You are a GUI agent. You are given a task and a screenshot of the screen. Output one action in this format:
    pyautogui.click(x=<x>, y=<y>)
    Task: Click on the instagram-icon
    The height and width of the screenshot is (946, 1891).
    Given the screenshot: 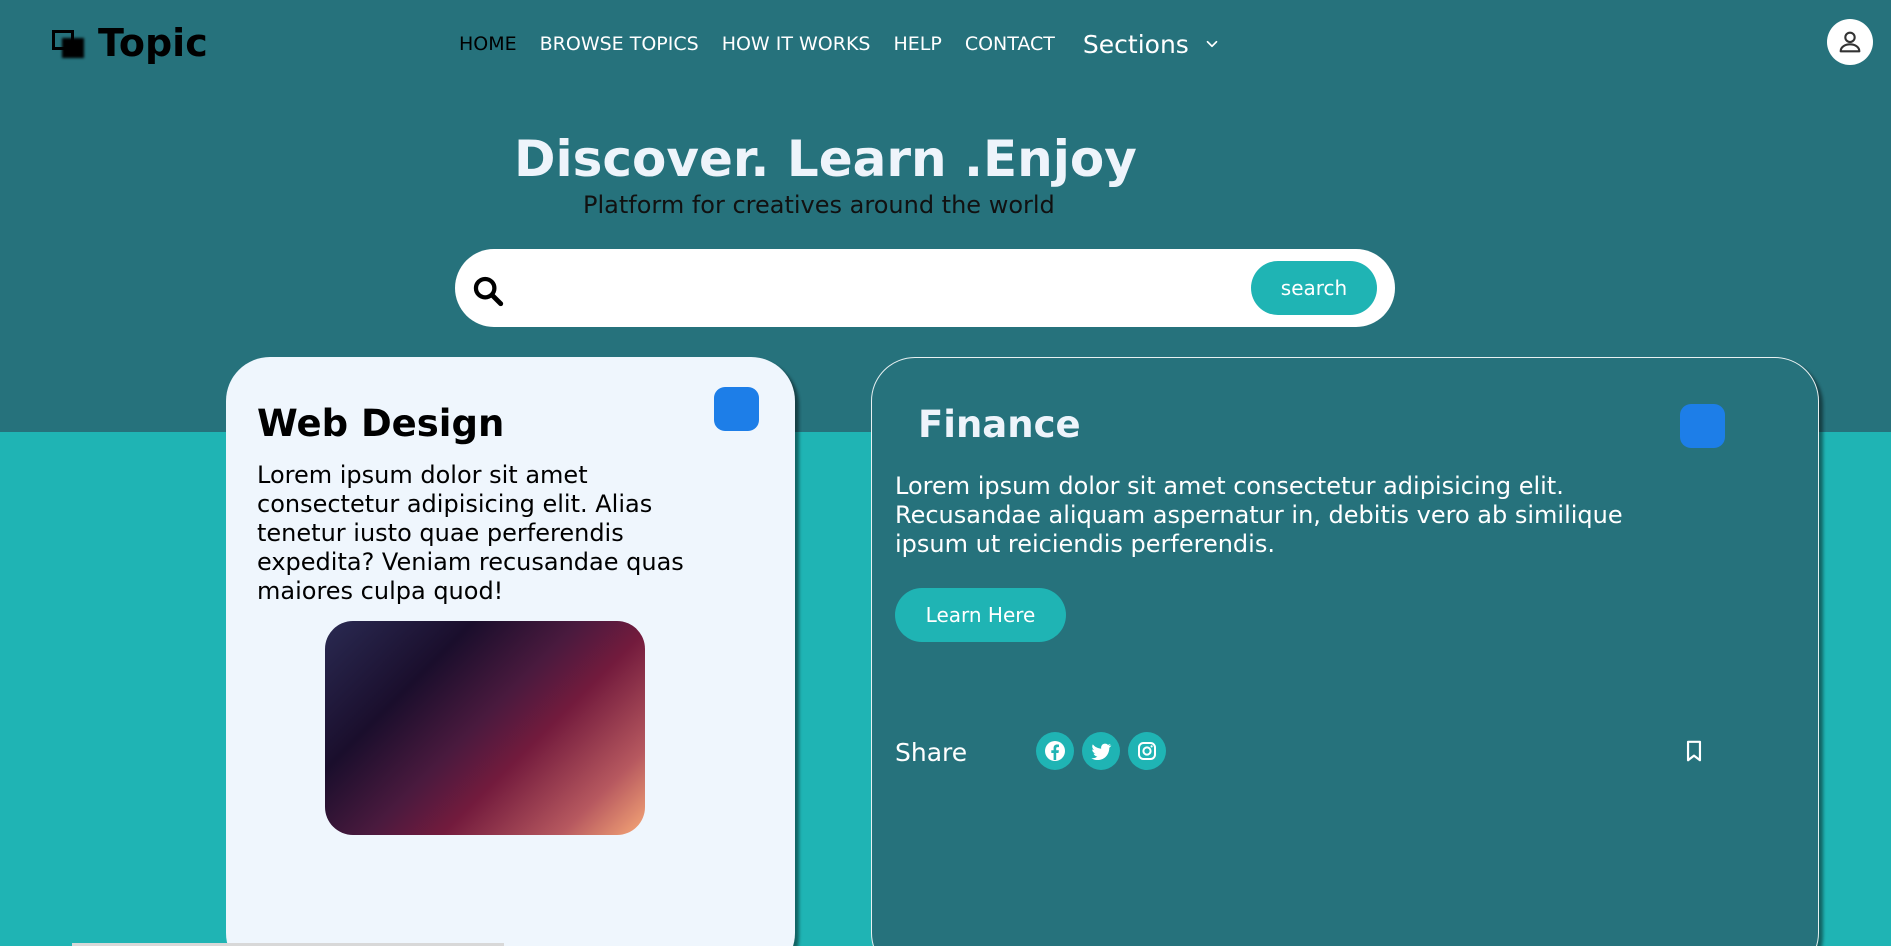 What is the action you would take?
    pyautogui.click(x=1147, y=751)
    